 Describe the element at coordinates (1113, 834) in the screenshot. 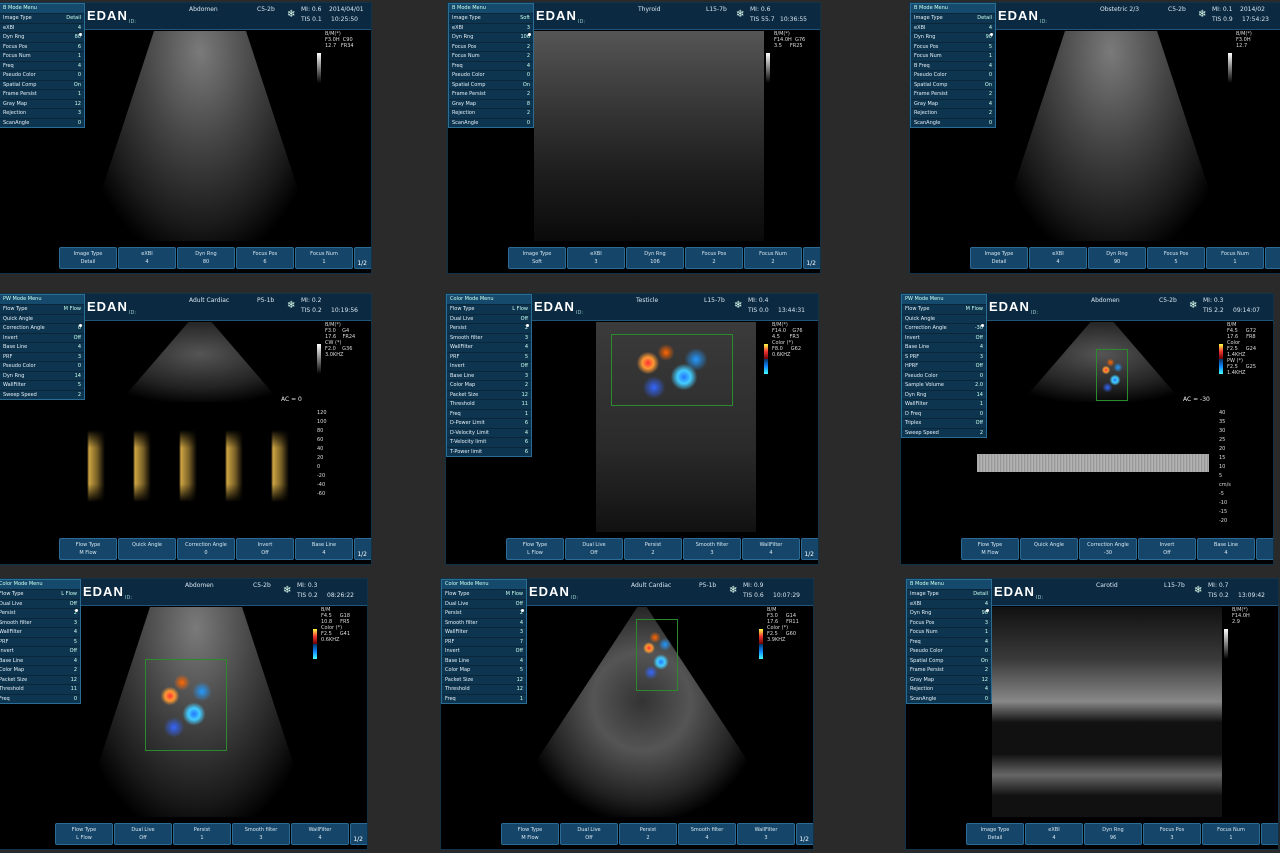

I see `softkey-button: Dyn Rng 96` at that location.